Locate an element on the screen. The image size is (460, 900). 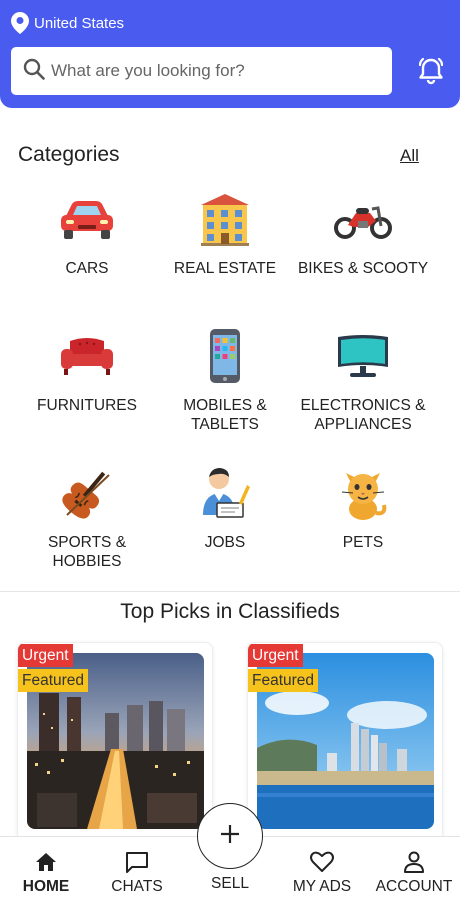
cat-icon is located at coordinates (363, 493).